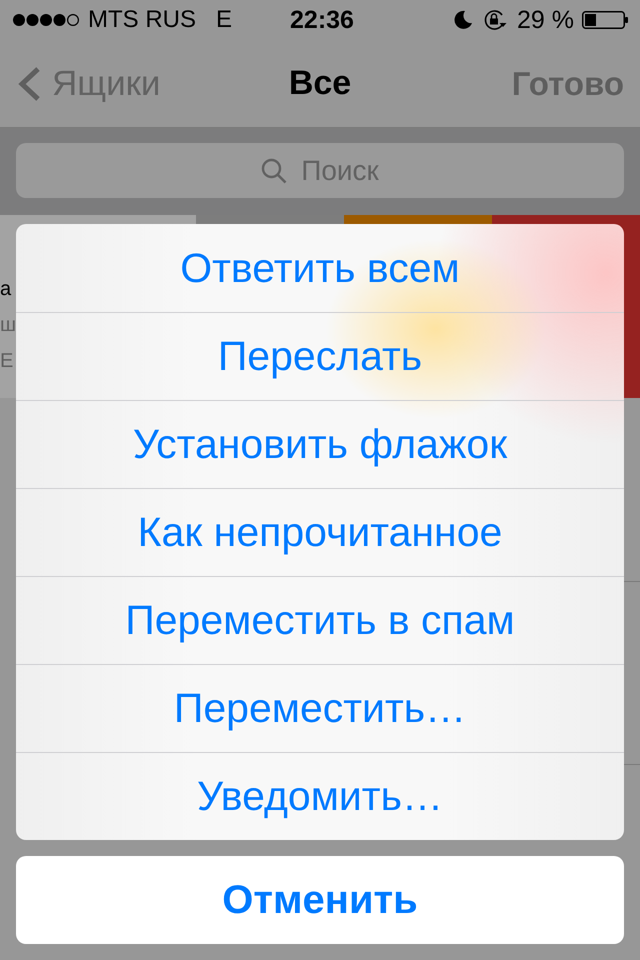 The image size is (640, 960). Describe the element at coordinates (463, 20) in the screenshot. I see `moon-icon` at that location.